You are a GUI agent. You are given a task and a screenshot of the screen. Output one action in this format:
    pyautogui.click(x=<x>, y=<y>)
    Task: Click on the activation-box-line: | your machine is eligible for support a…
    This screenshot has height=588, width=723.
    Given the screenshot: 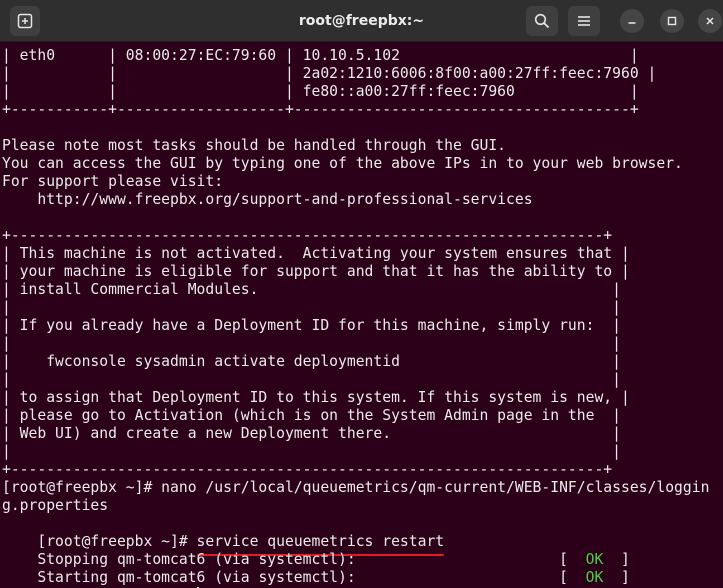 What is the action you would take?
    pyautogui.click(x=316, y=271)
    